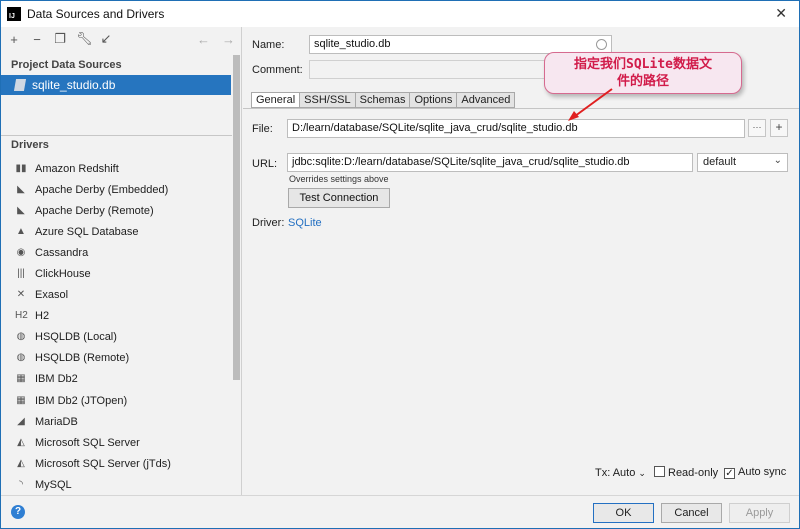 The image size is (800, 529). I want to click on tx-mode-dropdown: Tx: Auto ⌄, so click(620, 473).